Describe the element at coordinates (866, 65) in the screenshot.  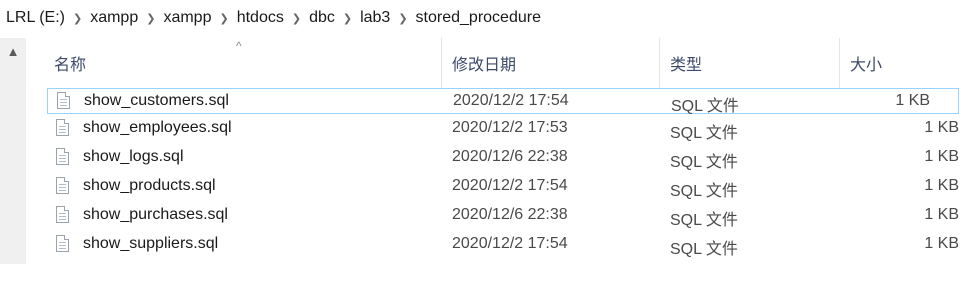
I see `column-header-size-label: 大小` at that location.